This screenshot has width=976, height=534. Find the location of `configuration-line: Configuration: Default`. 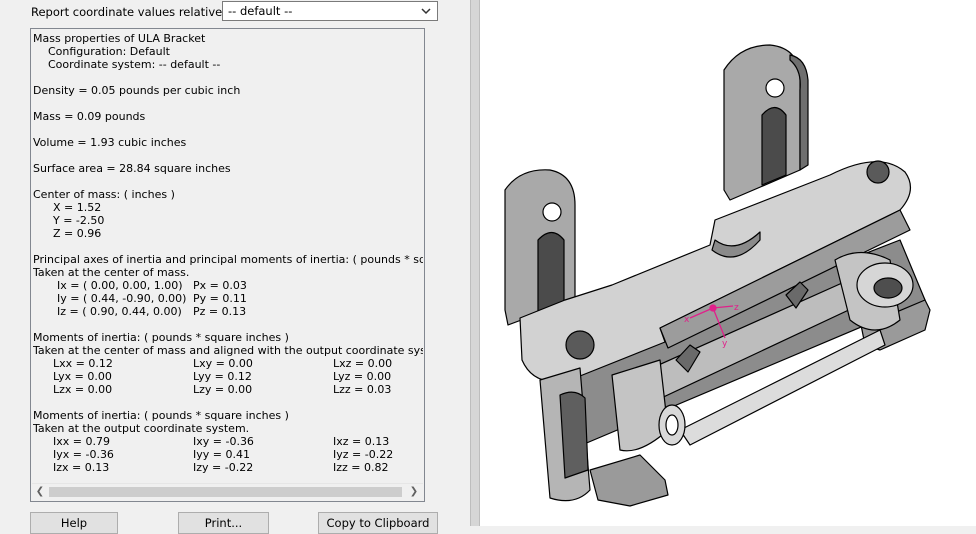

configuration-line: Configuration: Default is located at coordinates (109, 51).